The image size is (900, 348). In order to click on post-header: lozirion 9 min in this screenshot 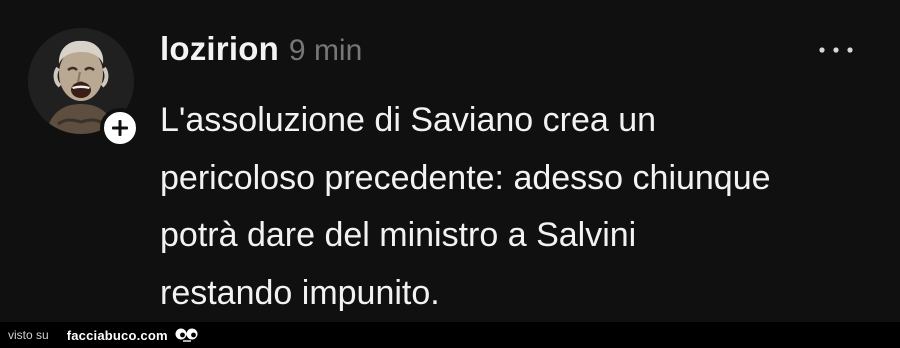, I will do `click(261, 53)`.